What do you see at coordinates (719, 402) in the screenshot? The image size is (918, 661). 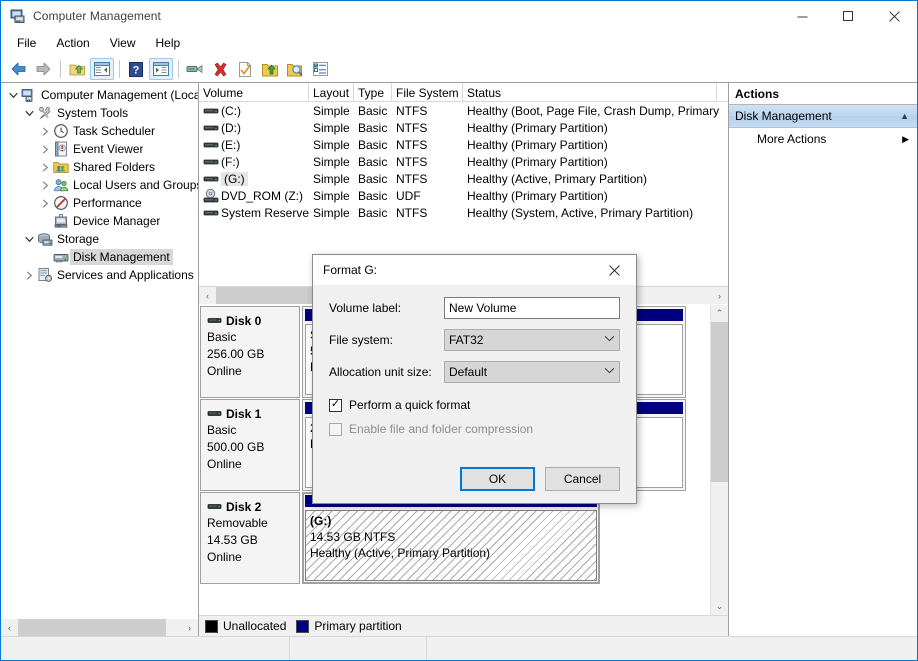 I see `disk-scroll-thumb` at bounding box center [719, 402].